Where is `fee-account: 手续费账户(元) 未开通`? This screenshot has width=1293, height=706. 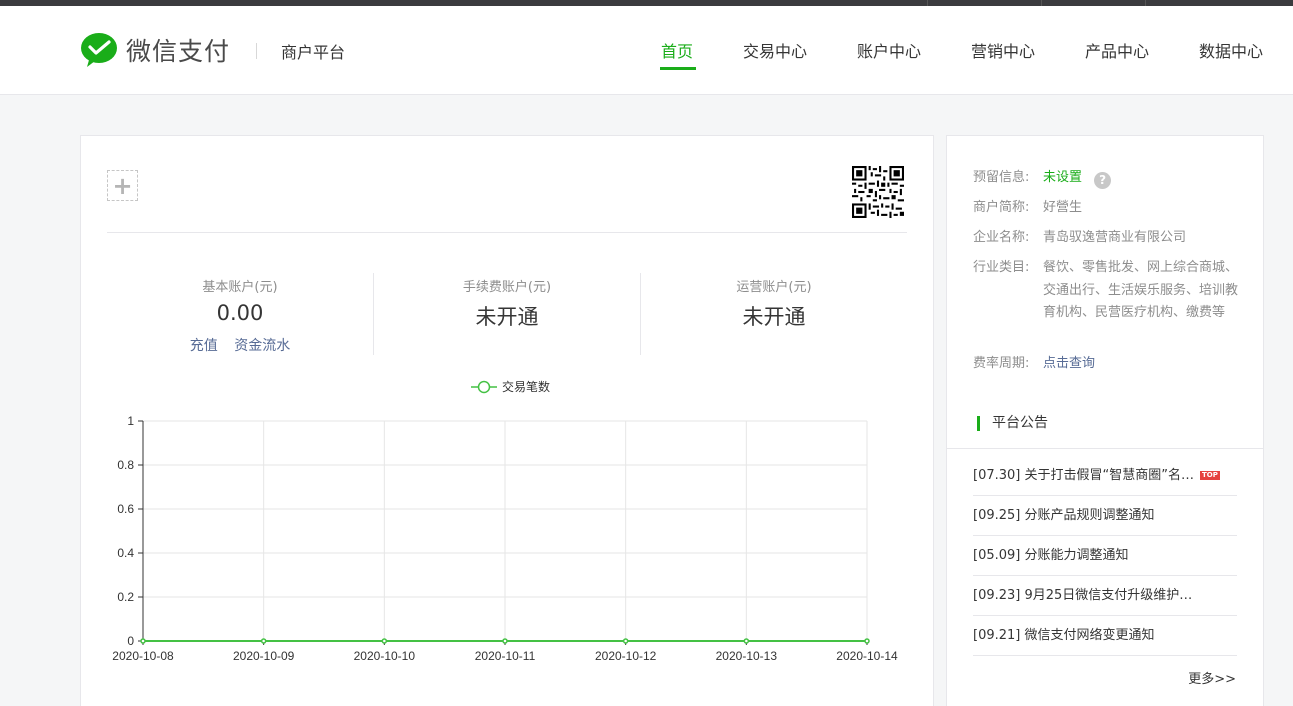 fee-account: 手续费账户(元) 未开通 is located at coordinates (507, 303).